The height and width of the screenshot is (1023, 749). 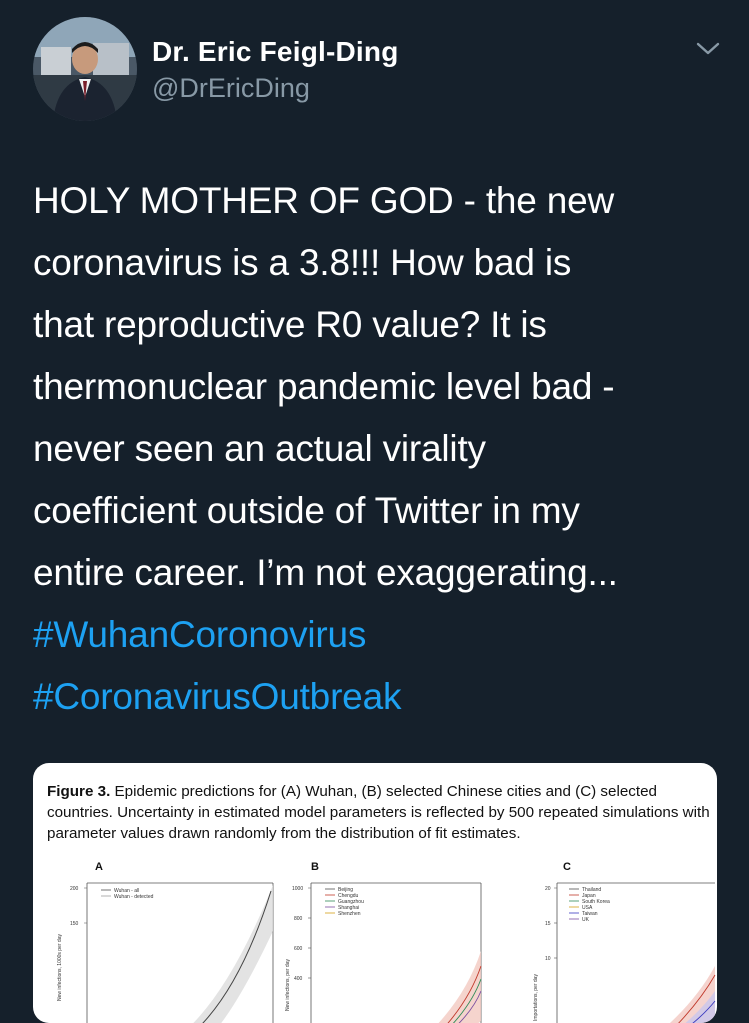 I want to click on author-handle: @DrEricDing, so click(x=231, y=88).